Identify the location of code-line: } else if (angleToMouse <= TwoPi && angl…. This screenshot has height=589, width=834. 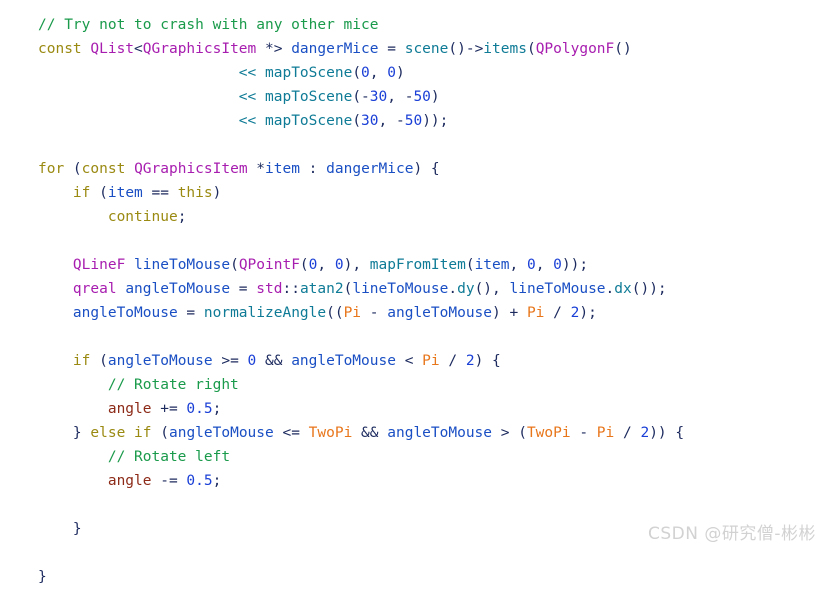
(361, 433).